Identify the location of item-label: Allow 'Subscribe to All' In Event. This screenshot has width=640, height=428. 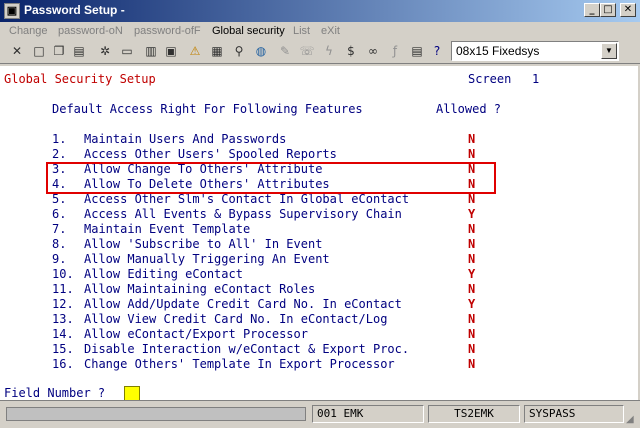
(203, 244).